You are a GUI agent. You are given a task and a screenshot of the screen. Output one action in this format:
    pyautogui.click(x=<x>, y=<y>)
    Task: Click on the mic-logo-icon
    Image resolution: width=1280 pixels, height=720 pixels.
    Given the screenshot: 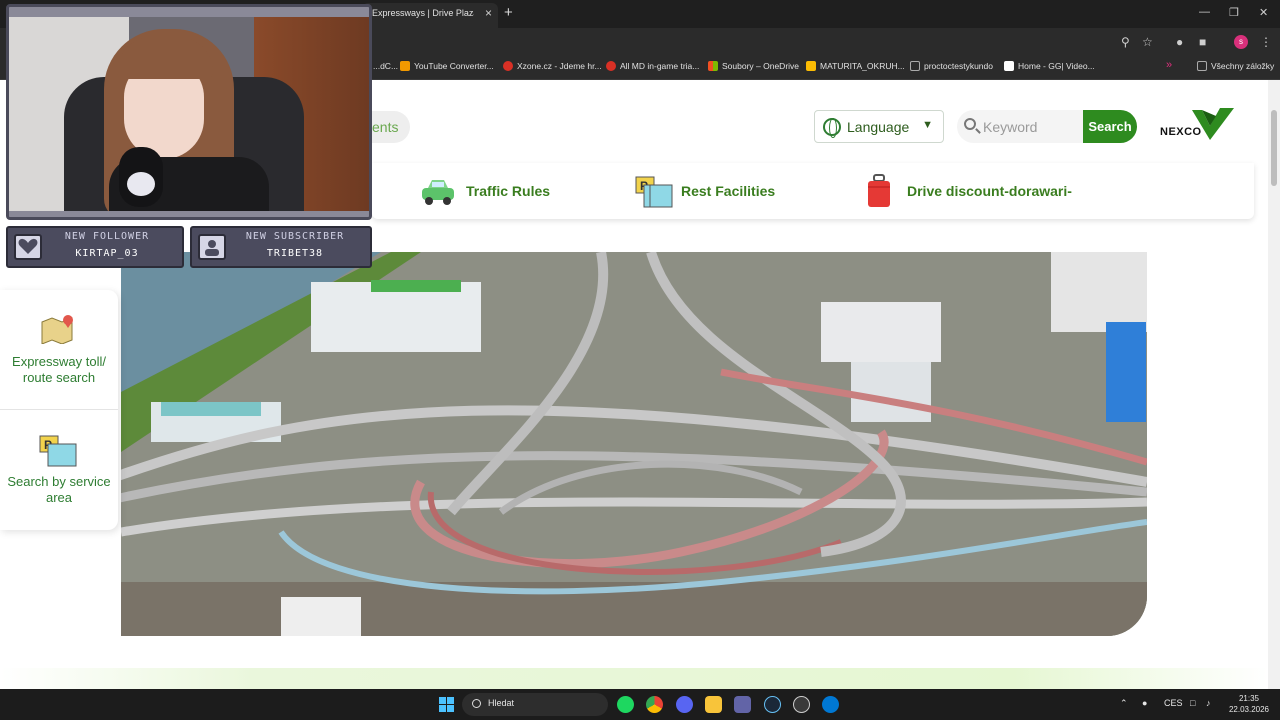 What is the action you would take?
    pyautogui.click(x=141, y=184)
    